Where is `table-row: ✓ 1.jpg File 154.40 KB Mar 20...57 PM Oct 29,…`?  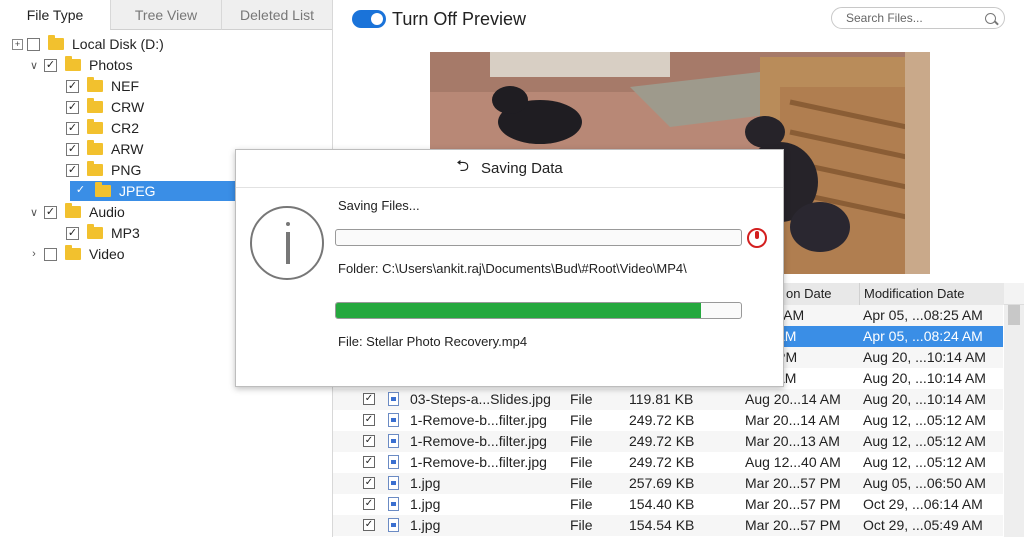
table-row: ✓ 1.jpg File 154.40 KB Mar 20...57 PM Oct 29,… is located at coordinates (668, 504).